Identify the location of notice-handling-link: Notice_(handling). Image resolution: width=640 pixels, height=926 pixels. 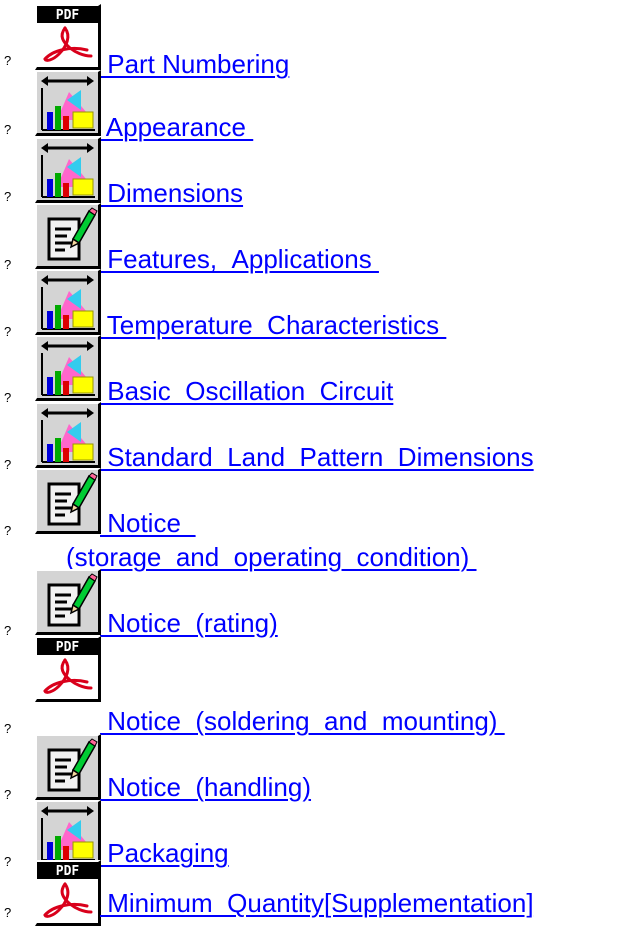
(205, 787).